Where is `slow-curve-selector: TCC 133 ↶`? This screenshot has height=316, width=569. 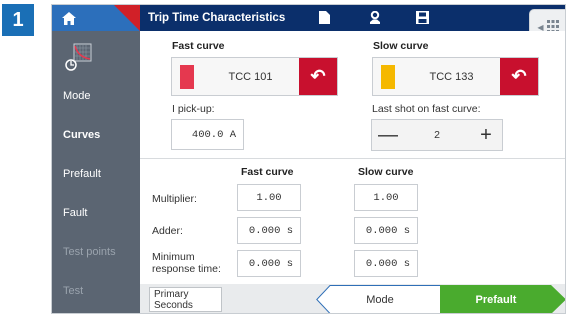 slow-curve-selector: TCC 133 ↶ is located at coordinates (455, 76).